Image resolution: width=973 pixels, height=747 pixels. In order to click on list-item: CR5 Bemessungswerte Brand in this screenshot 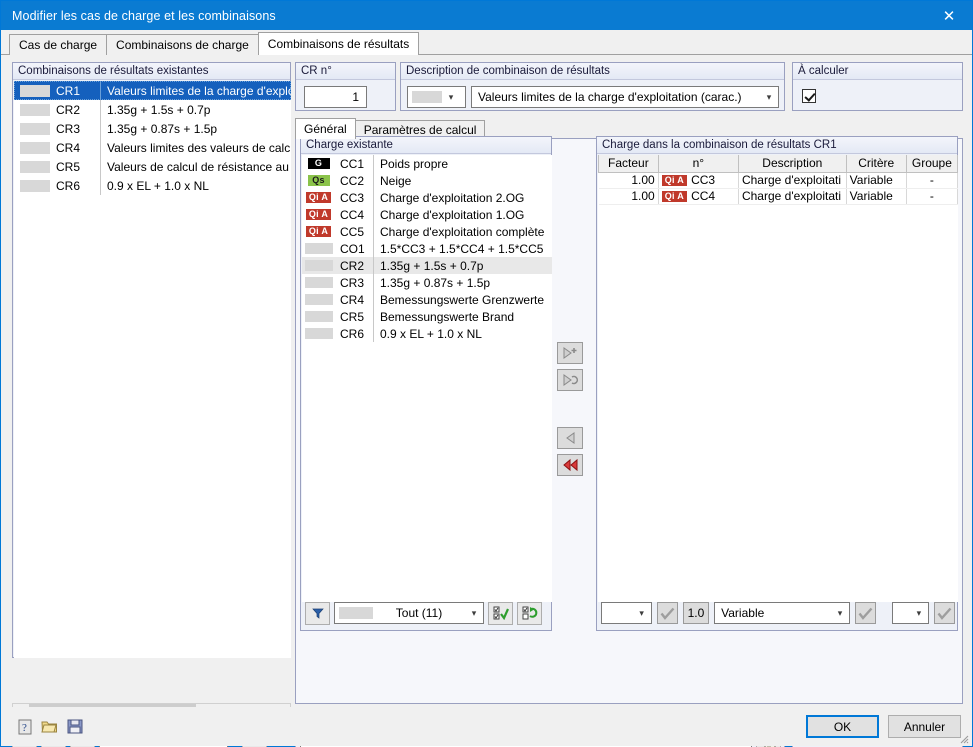, I will do `click(427, 316)`.